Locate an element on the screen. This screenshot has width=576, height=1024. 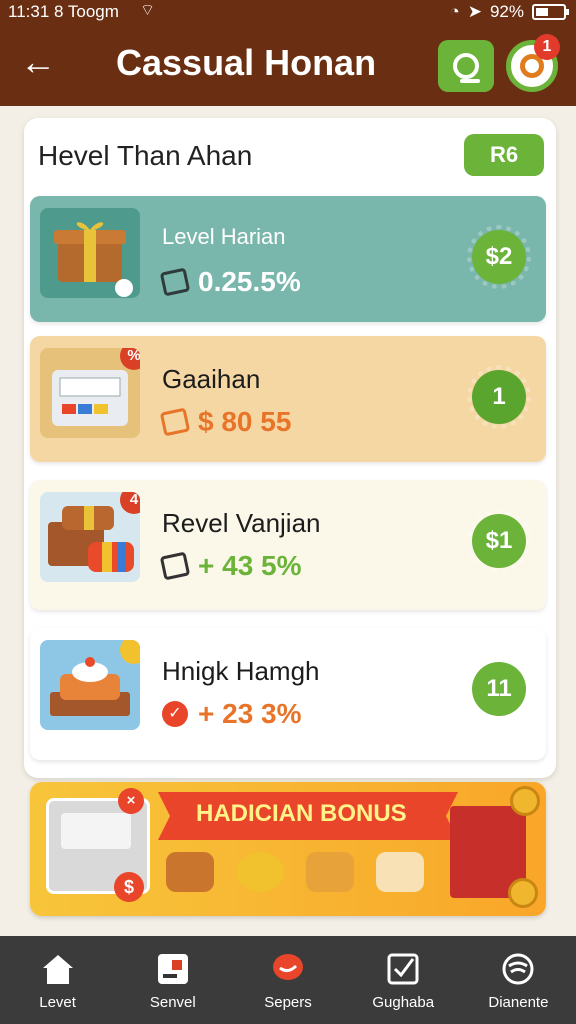
reward-seal: 11 is located at coordinates (499, 689).